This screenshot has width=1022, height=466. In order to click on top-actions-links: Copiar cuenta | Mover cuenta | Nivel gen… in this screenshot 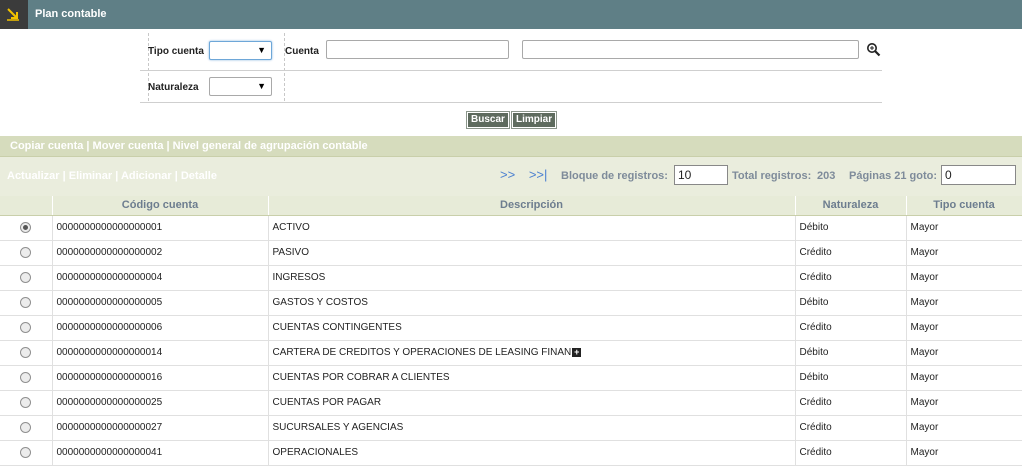, I will do `click(189, 146)`.